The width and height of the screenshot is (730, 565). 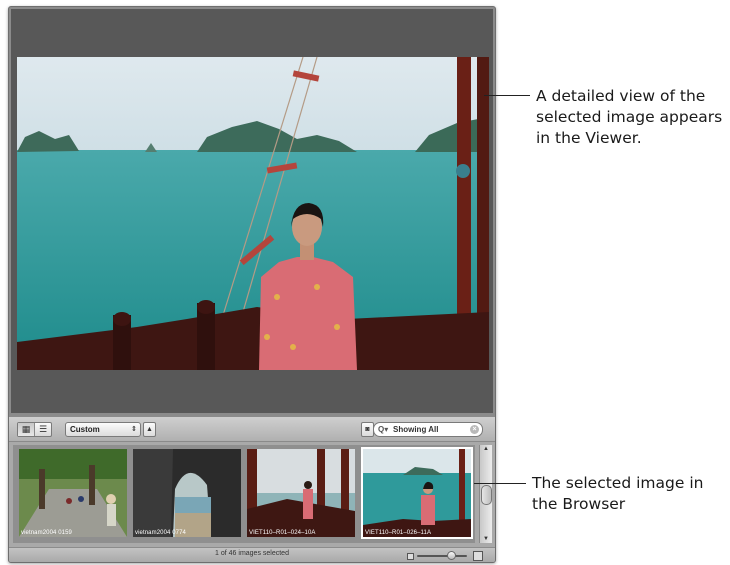 I want to click on filter-popup-value: Custom, so click(x=85, y=429).